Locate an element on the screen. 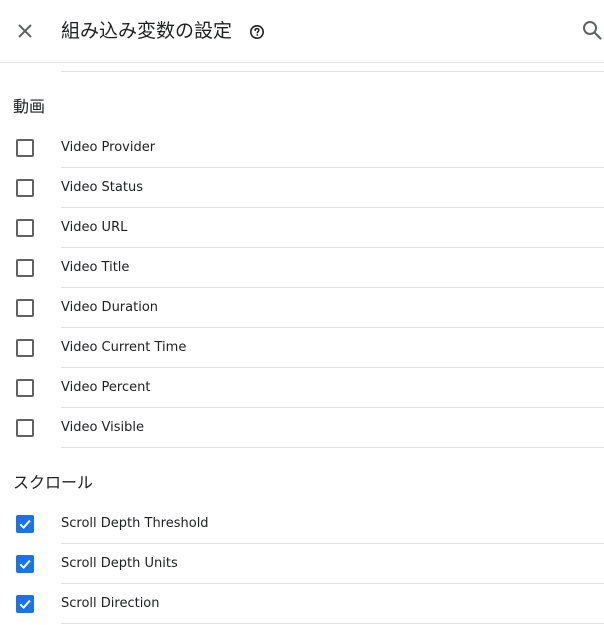  variable-row-video-duration: Video Duration is located at coordinates (302, 308).